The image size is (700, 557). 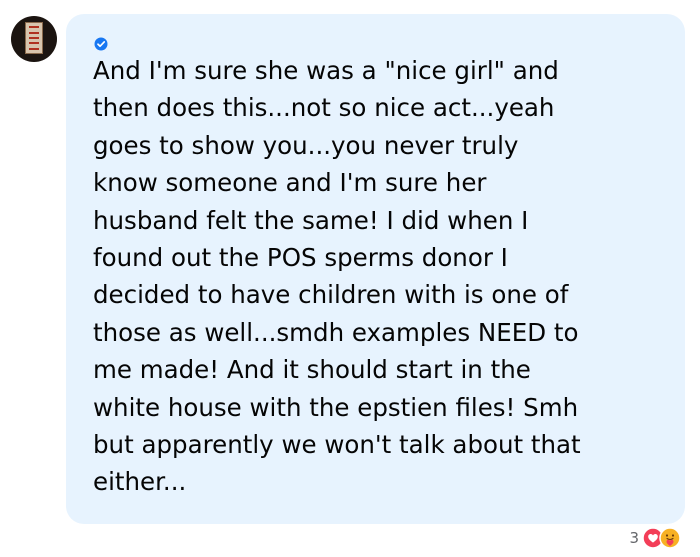 I want to click on reaction-icons, so click(x=661, y=538).